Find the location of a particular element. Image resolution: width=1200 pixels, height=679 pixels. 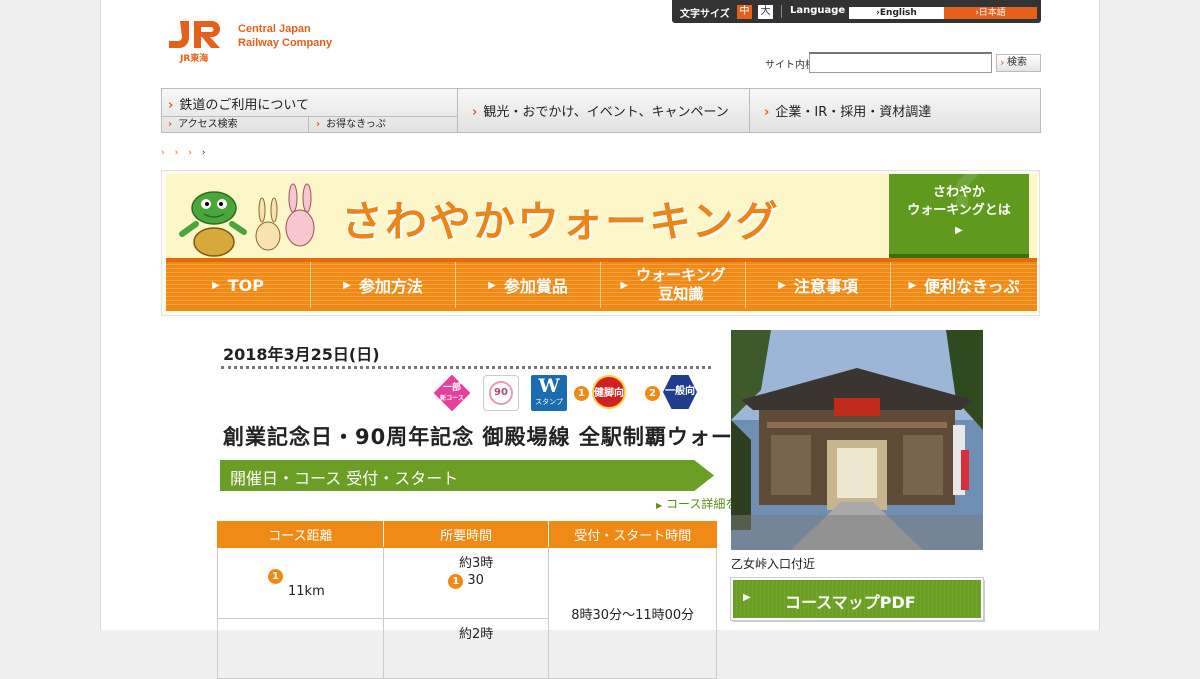

nav-item-tourism-label: 観光・おでかけ、イベント、キャンペーン is located at coordinates (606, 112).